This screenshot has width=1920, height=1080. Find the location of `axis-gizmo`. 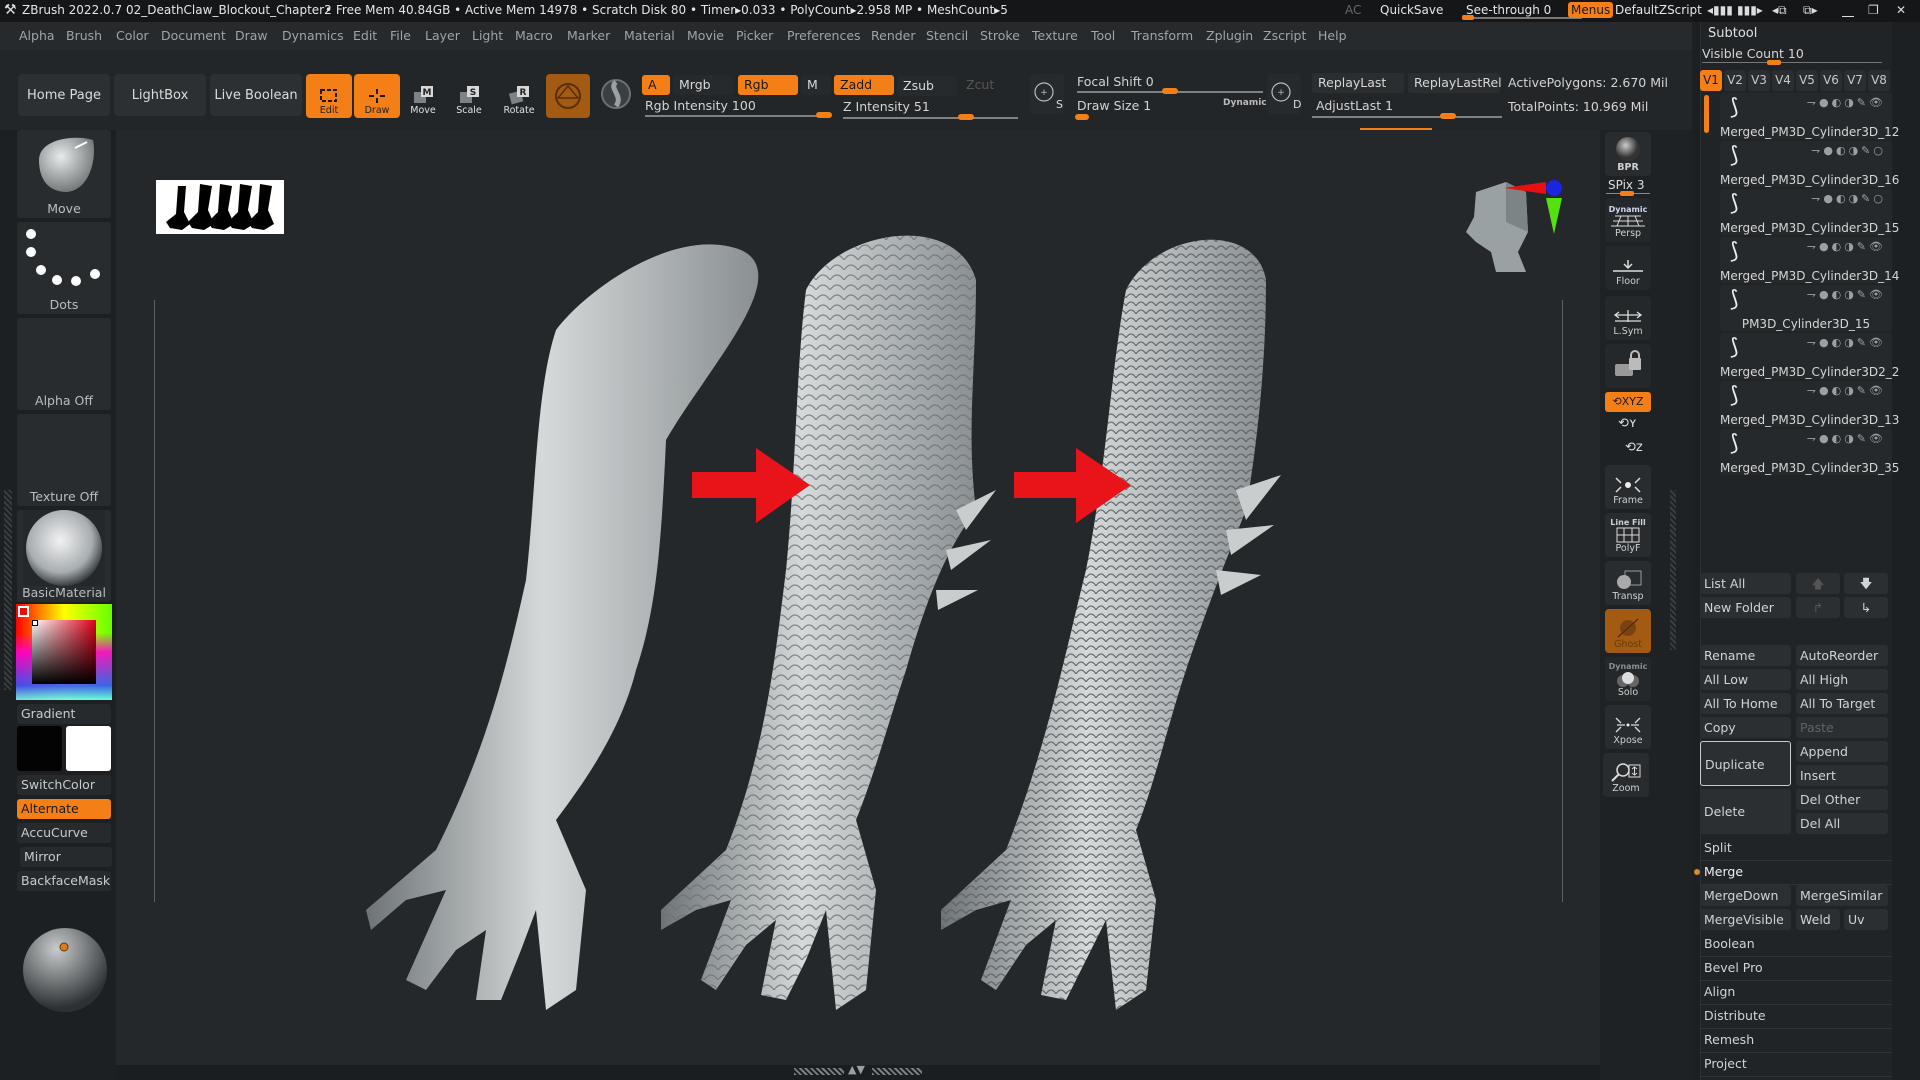

axis-gizmo is located at coordinates (1539, 207).